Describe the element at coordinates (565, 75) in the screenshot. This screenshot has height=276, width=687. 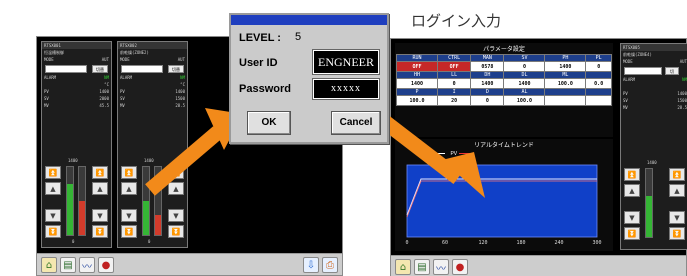
I see `param-header-cell: ML` at that location.